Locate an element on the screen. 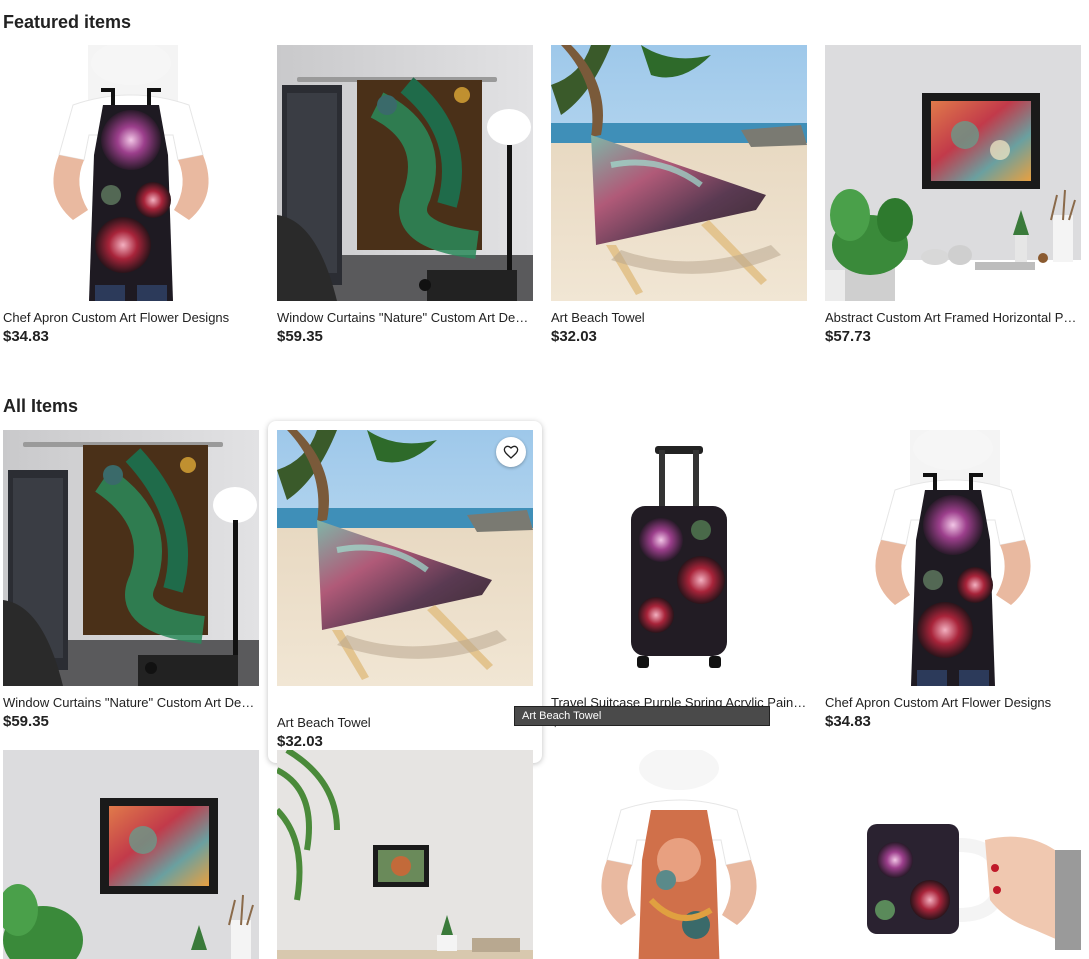 The image size is (1089, 959). all-items-heading: All Items is located at coordinates (41, 406).